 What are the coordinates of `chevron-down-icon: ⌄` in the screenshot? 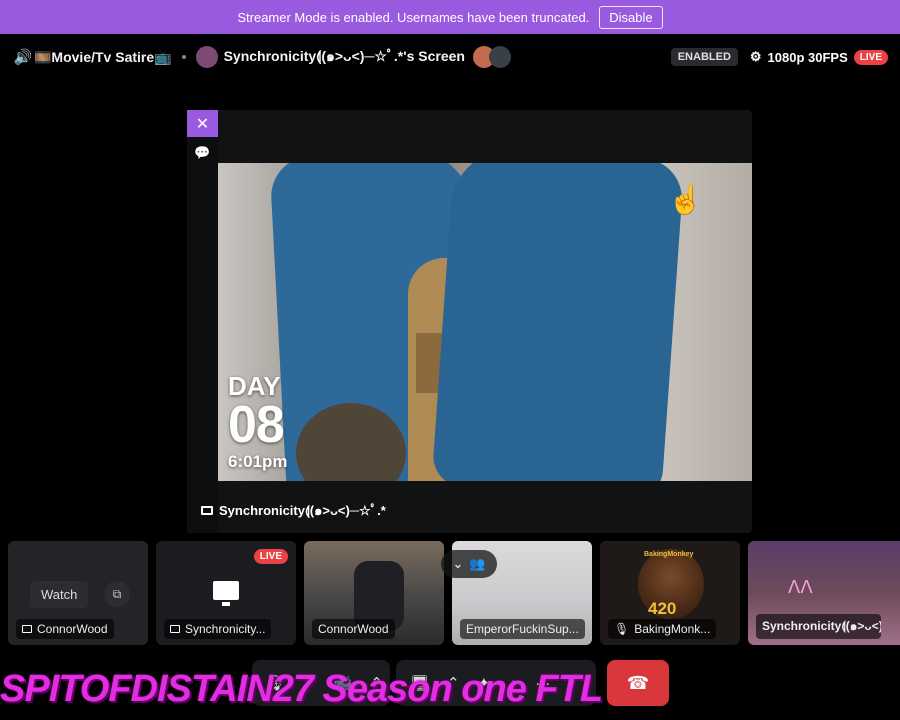 It's located at (458, 563).